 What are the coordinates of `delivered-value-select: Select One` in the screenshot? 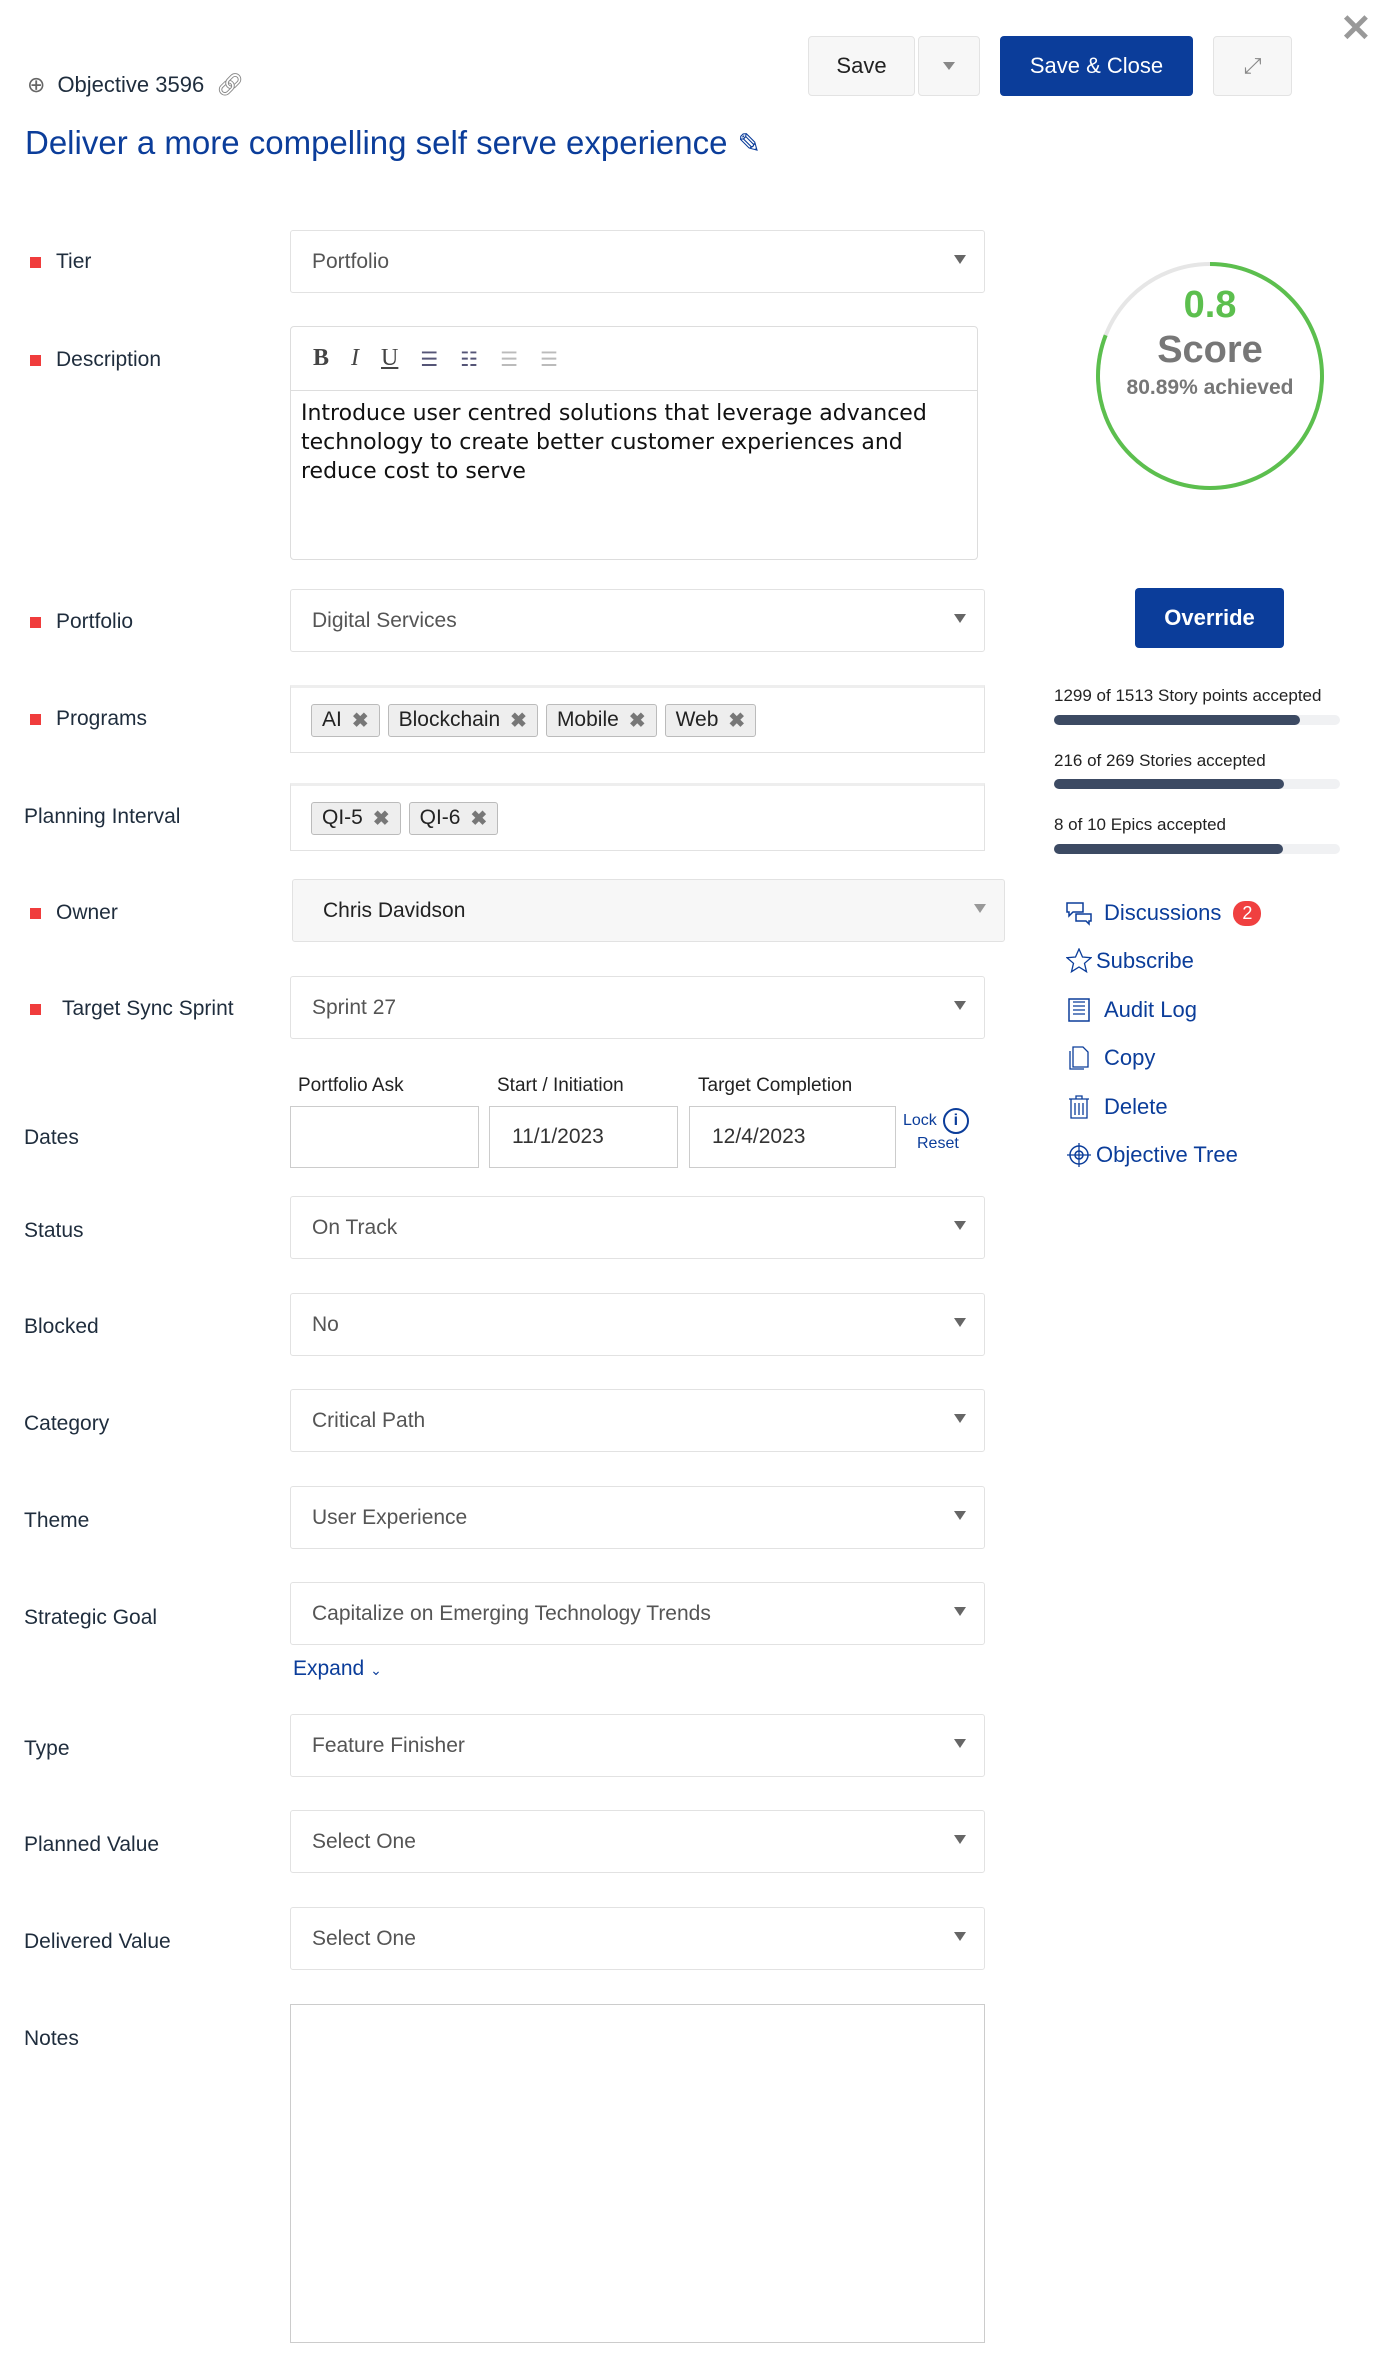 It's located at (637, 1938).